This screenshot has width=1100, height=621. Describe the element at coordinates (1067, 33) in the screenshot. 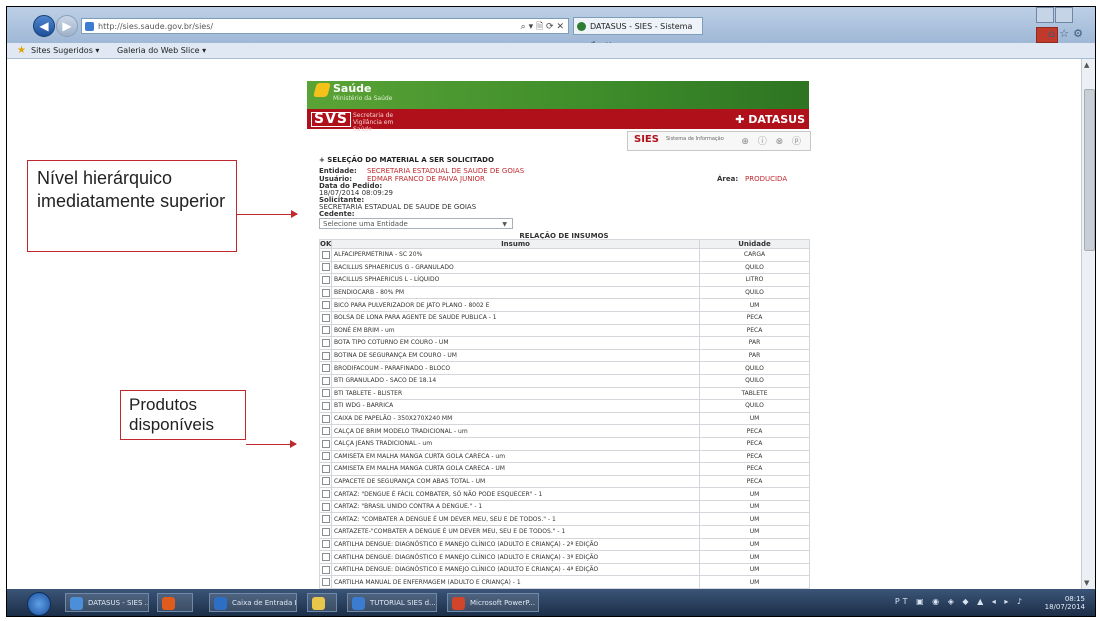

I see `home-favorites-tools-icons: ⌂☆⚙` at that location.